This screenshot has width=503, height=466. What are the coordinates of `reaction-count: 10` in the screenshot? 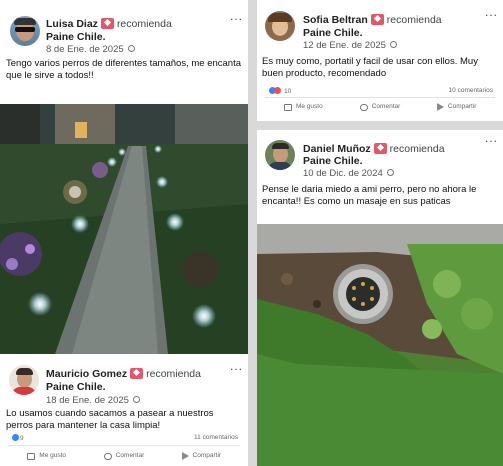 It's located at (287, 91).